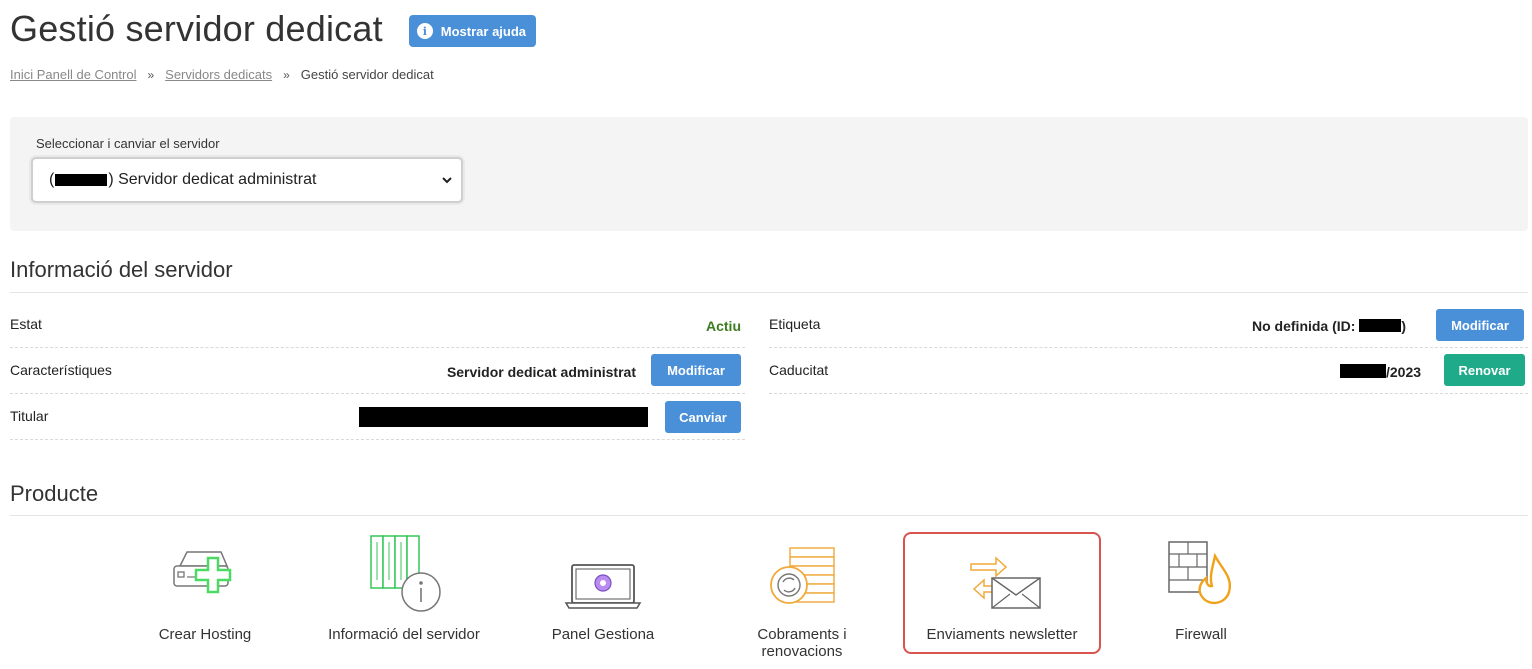 Image resolution: width=1532 pixels, height=669 pixels. I want to click on page-title: Gestió servidor dedicat, so click(196, 28).